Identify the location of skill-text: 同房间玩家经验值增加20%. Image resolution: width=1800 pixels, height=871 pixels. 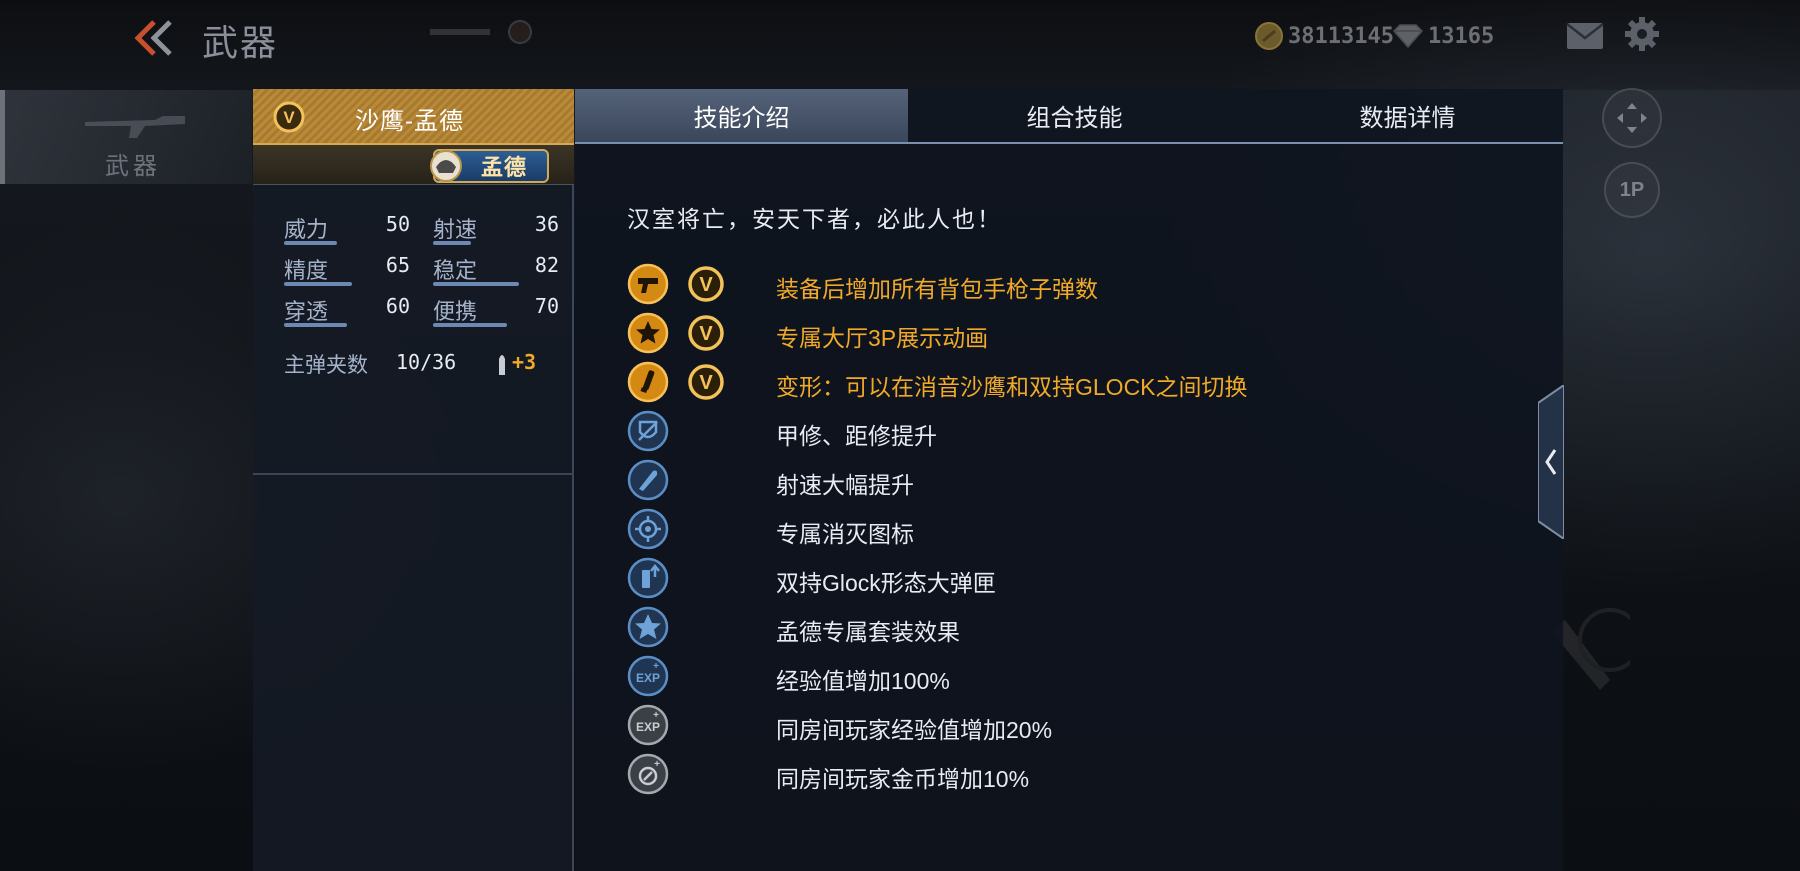
(914, 730).